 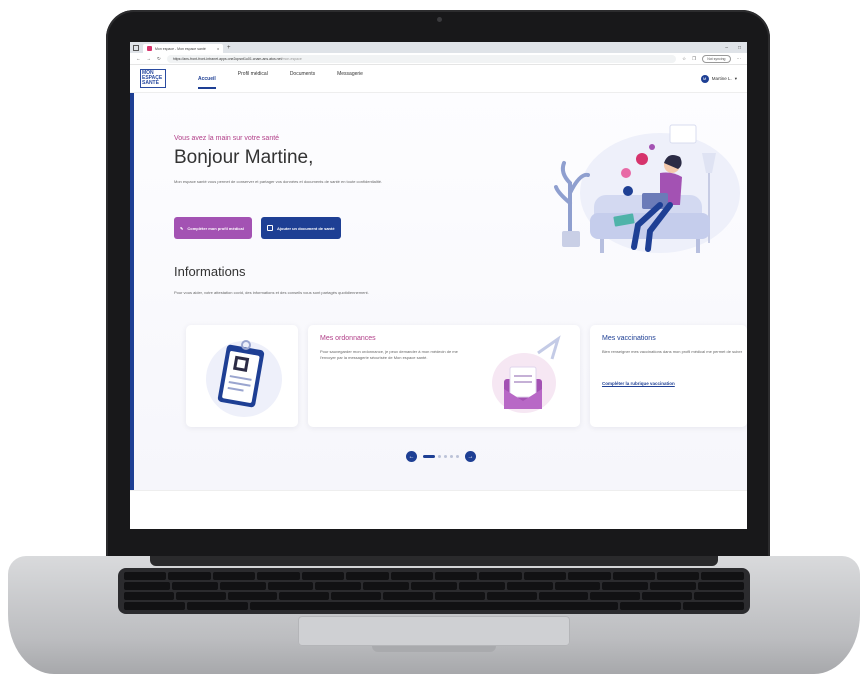 What do you see at coordinates (218, 49) in the screenshot?
I see `tab-close-icon: x` at bounding box center [218, 49].